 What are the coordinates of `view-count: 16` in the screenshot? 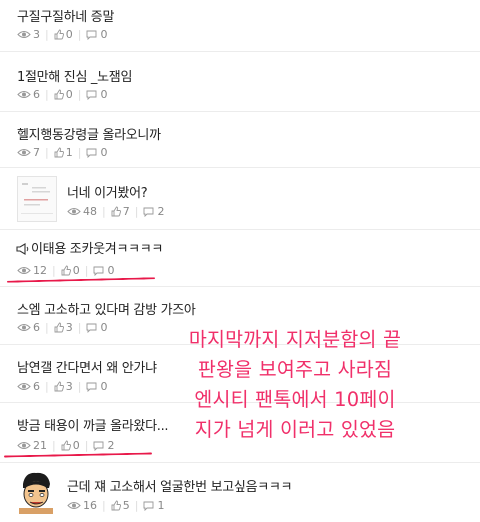 It's located at (90, 505).